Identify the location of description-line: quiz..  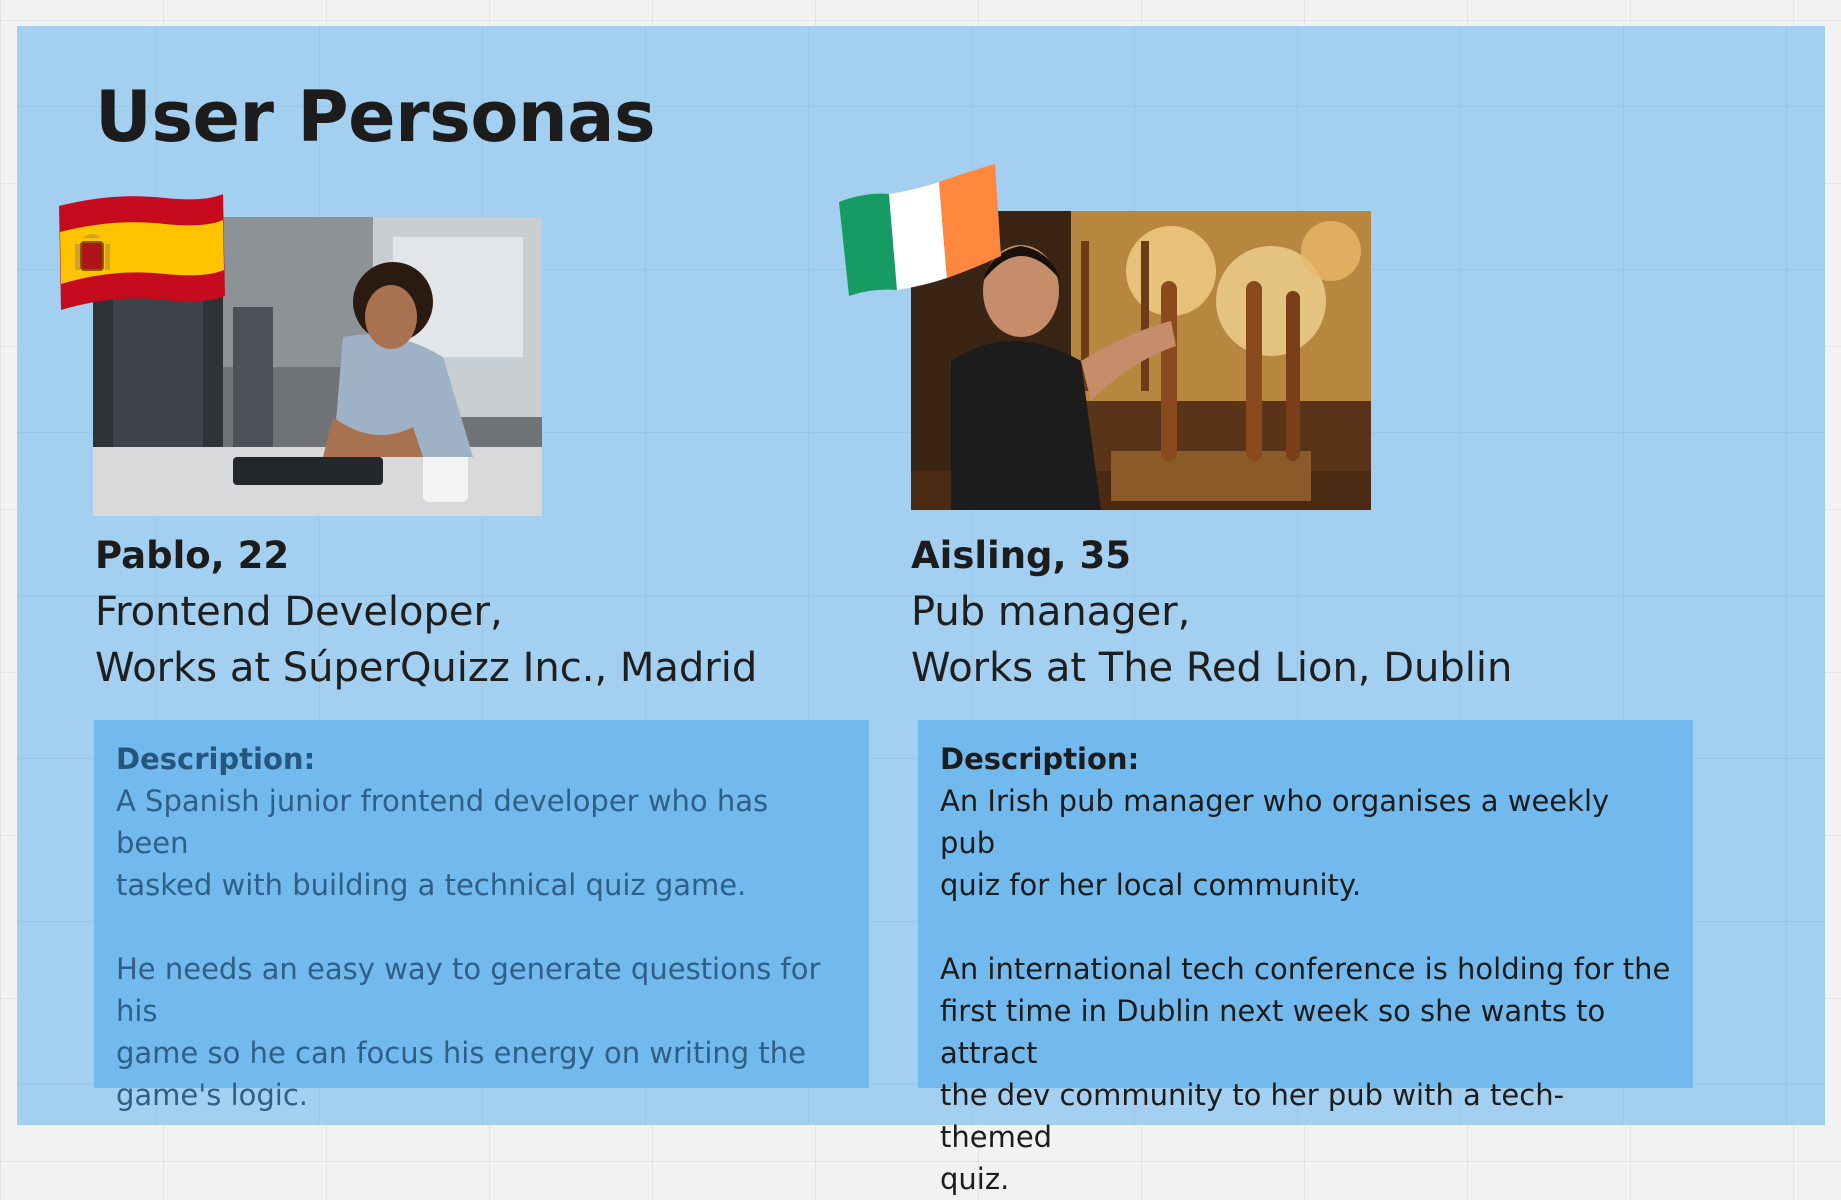
(975, 1179).